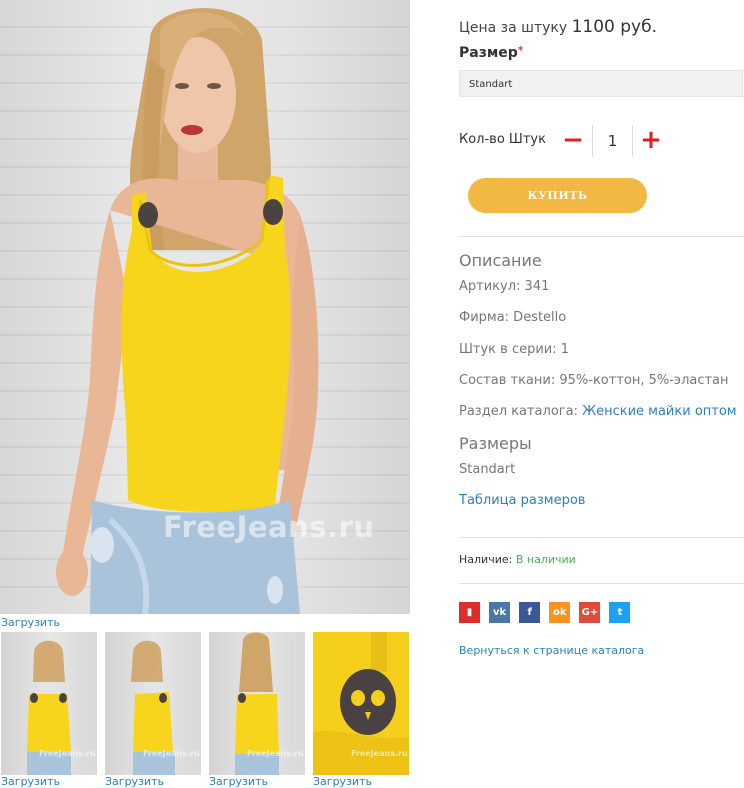  What do you see at coordinates (620, 612) in the screenshot?
I see `twitter-icon: t` at bounding box center [620, 612].